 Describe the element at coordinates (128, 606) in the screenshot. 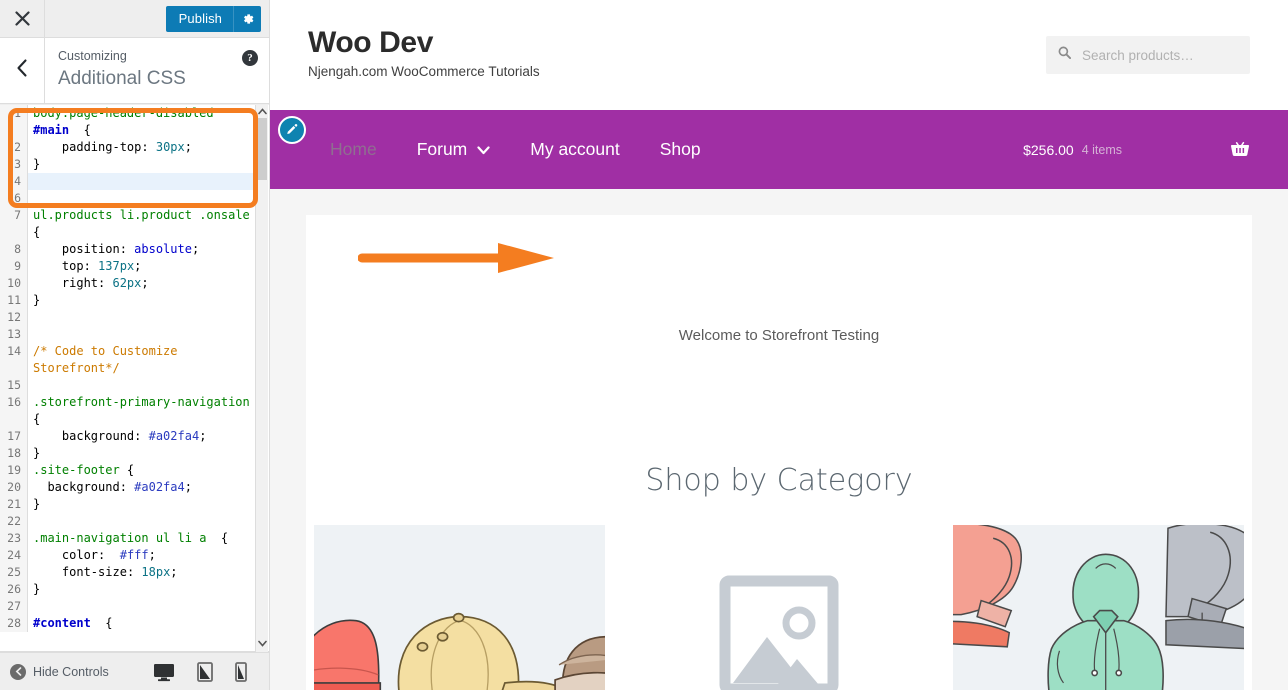

I see `code-line: 27` at that location.